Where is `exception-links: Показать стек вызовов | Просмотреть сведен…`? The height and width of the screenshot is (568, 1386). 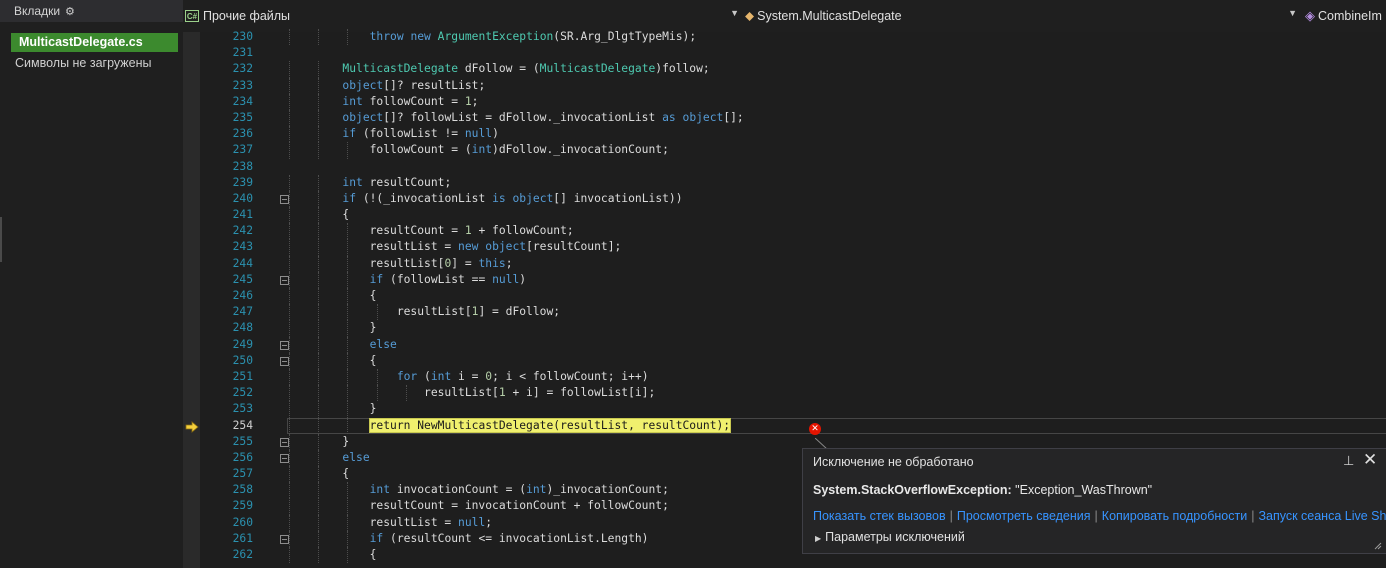
exception-links: Показать стек вызовов | Просмотреть сведен… is located at coordinates (1099, 516).